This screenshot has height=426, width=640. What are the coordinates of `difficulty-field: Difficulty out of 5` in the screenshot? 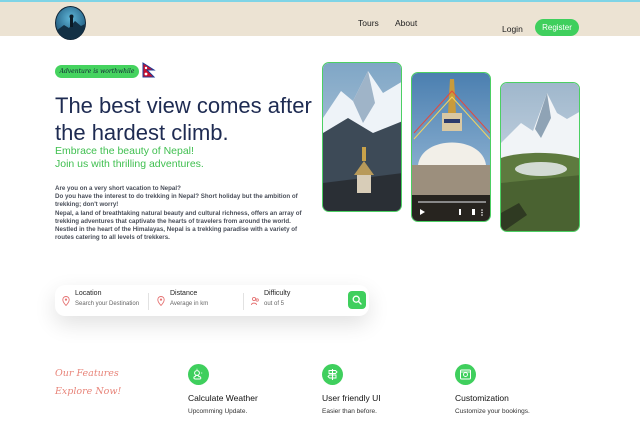 It's located at (291, 301).